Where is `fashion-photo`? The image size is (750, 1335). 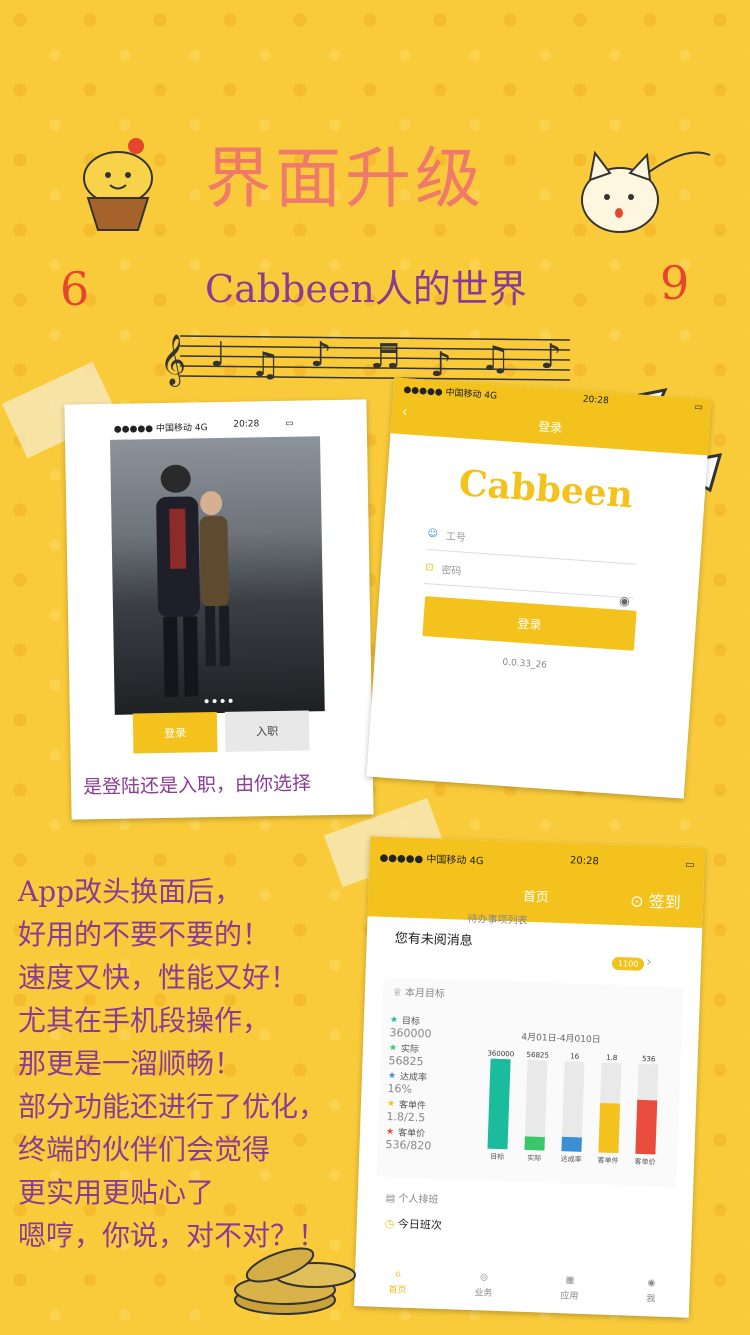
fashion-photo is located at coordinates (217, 575).